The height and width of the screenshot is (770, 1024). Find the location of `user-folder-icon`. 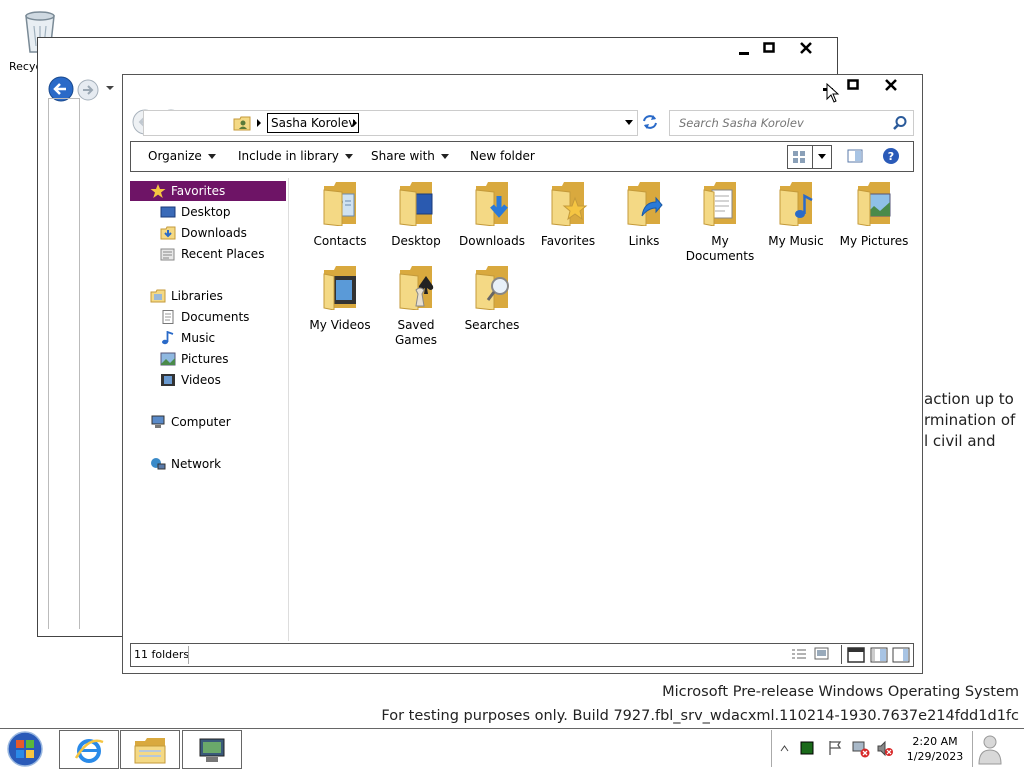

user-folder-icon is located at coordinates (242, 123).